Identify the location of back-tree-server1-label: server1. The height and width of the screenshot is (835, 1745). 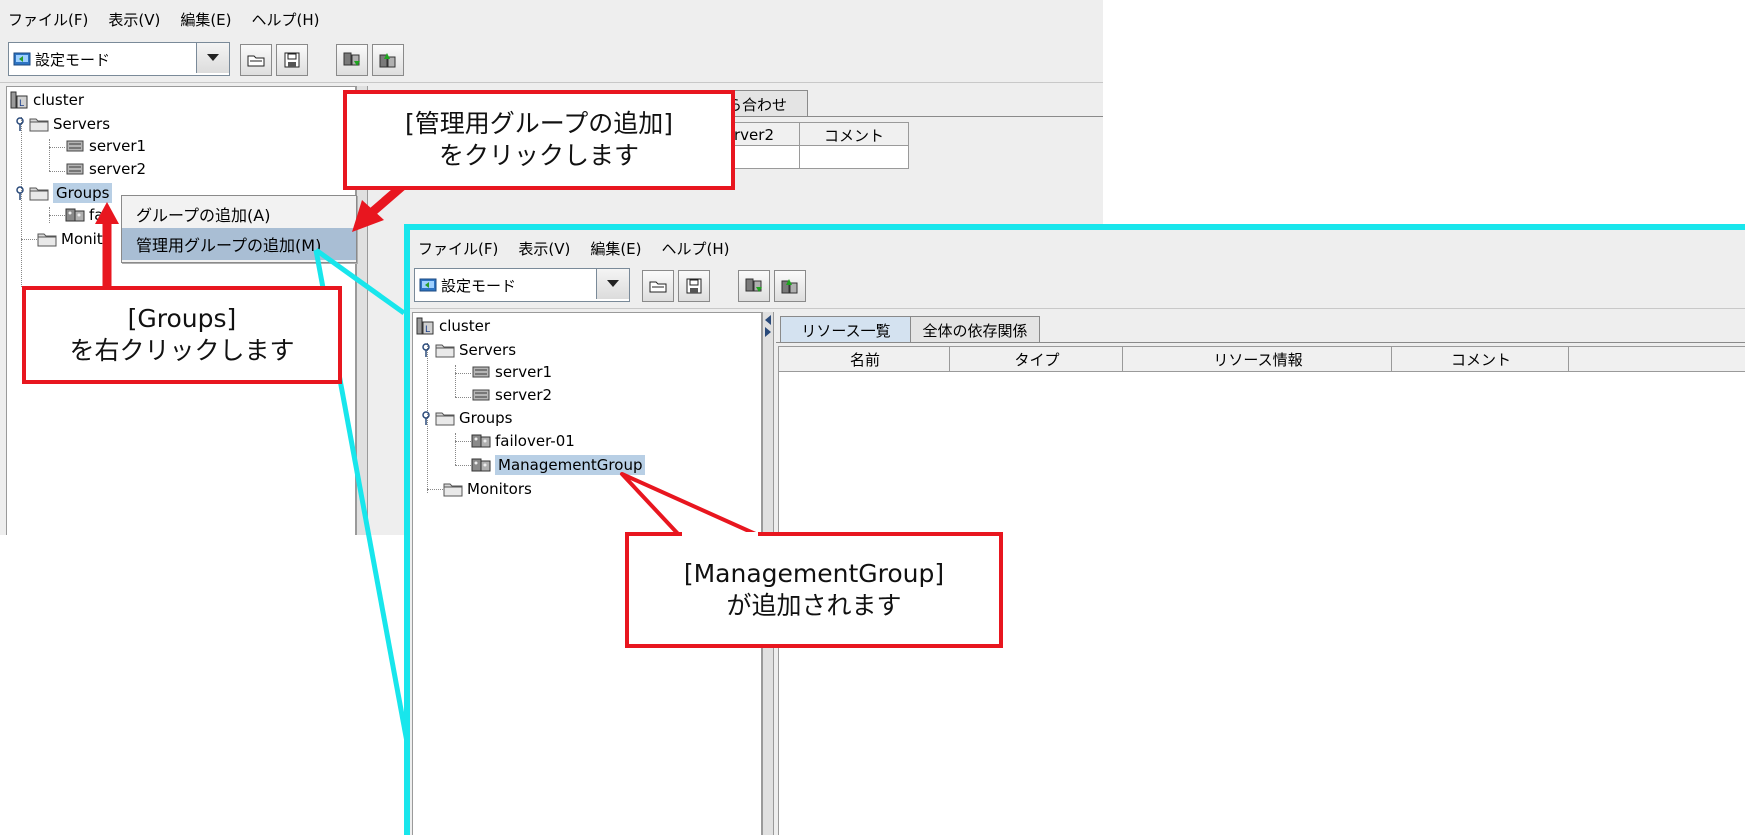
(118, 146).